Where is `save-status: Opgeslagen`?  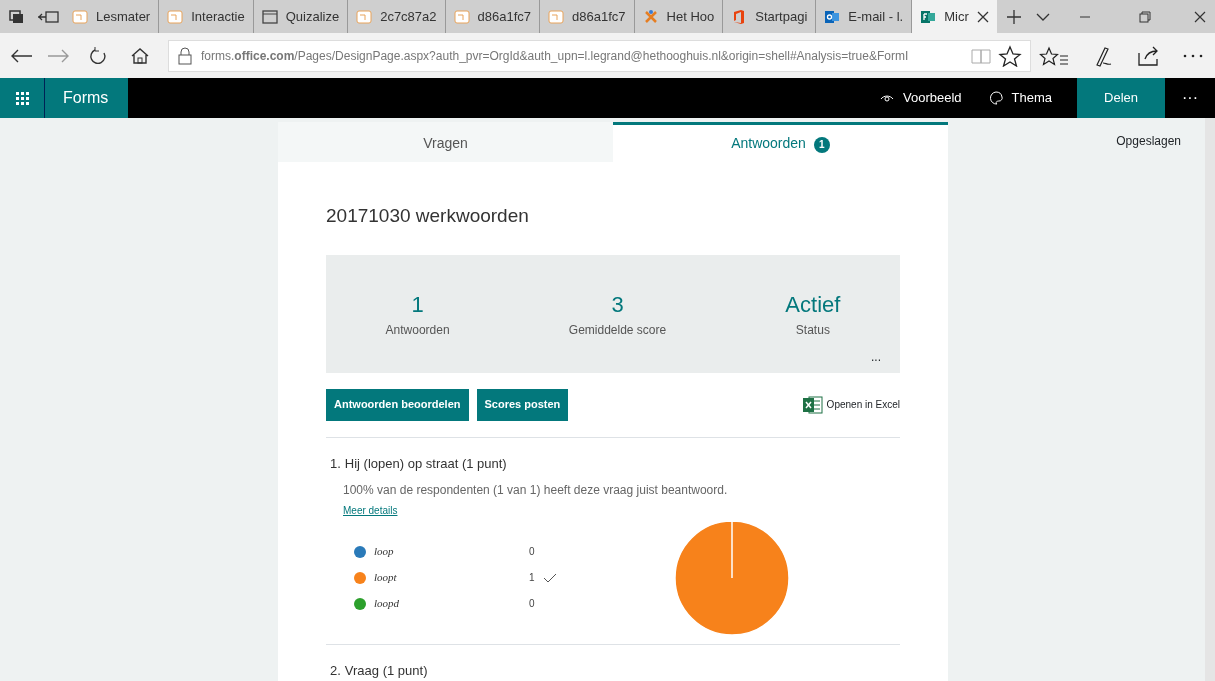
save-status: Opgeslagen is located at coordinates (1148, 141).